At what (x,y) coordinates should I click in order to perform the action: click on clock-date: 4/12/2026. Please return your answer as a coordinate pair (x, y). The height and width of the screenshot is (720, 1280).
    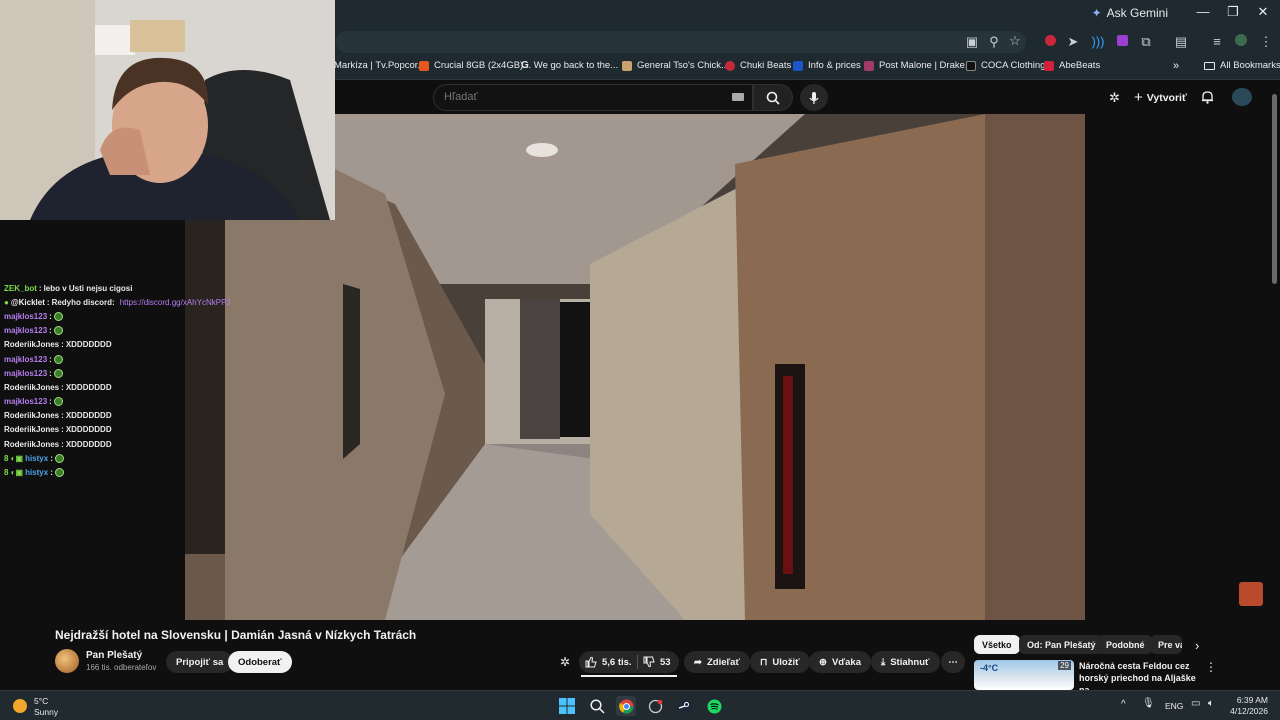
    Looking at the image, I should click on (1247, 711).